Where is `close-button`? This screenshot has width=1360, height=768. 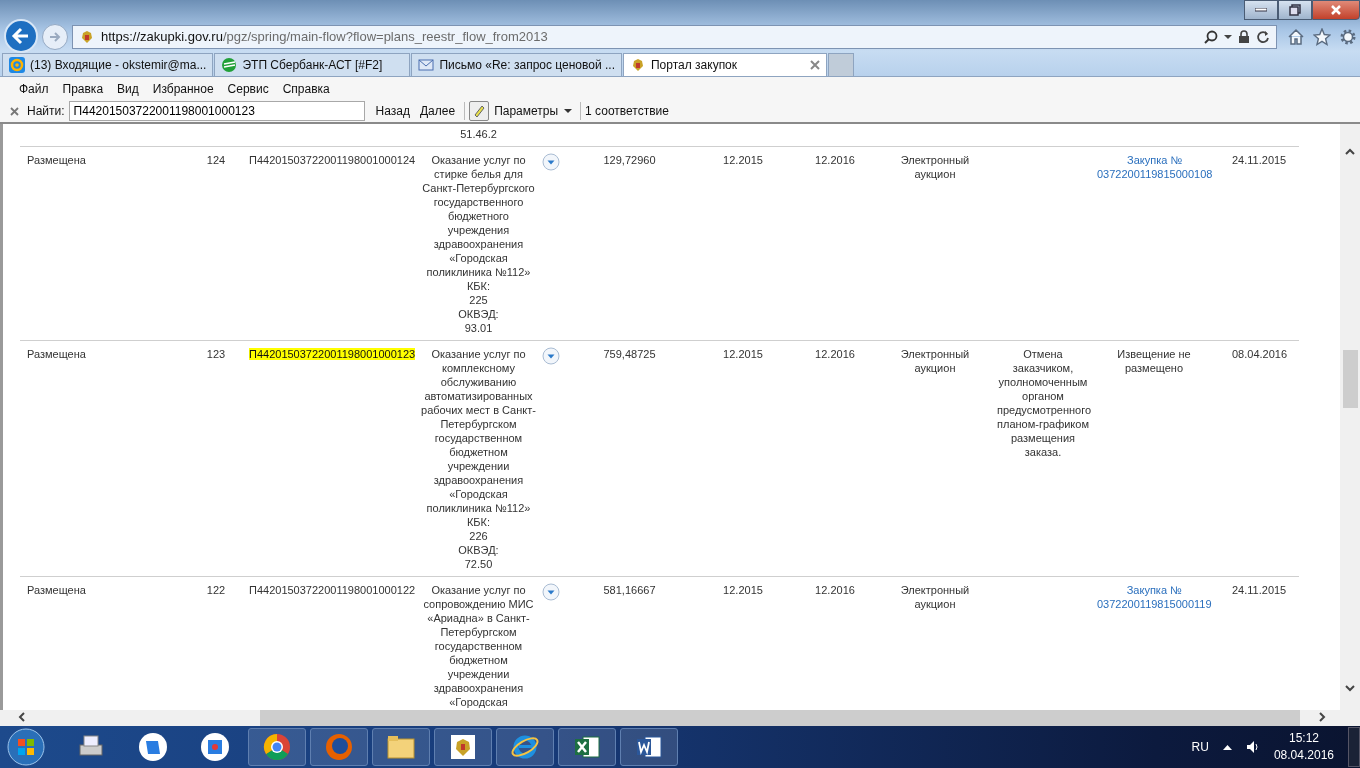 close-button is located at coordinates (1336, 10).